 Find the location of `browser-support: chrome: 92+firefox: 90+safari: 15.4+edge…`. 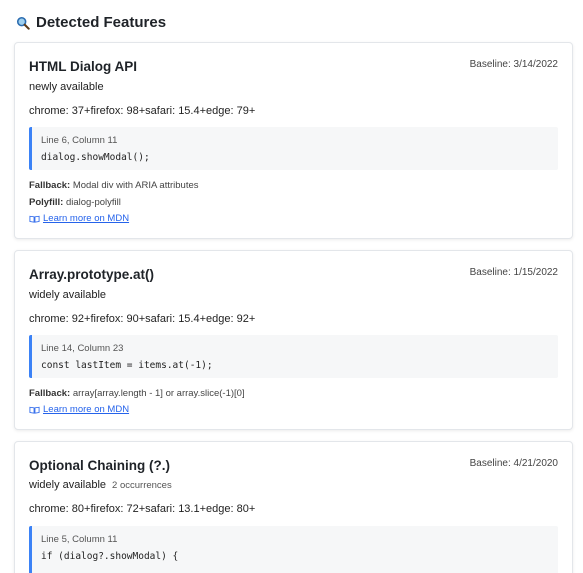

browser-support: chrome: 92+firefox: 90+safari: 15.4+edge… is located at coordinates (142, 319).